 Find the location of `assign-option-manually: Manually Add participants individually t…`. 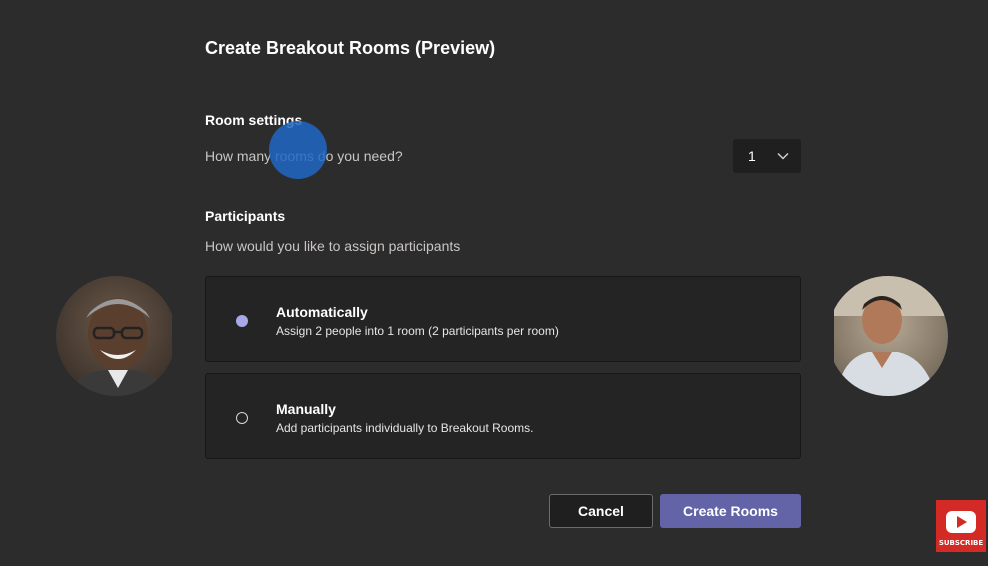

assign-option-manually: Manually Add participants individually t… is located at coordinates (503, 416).